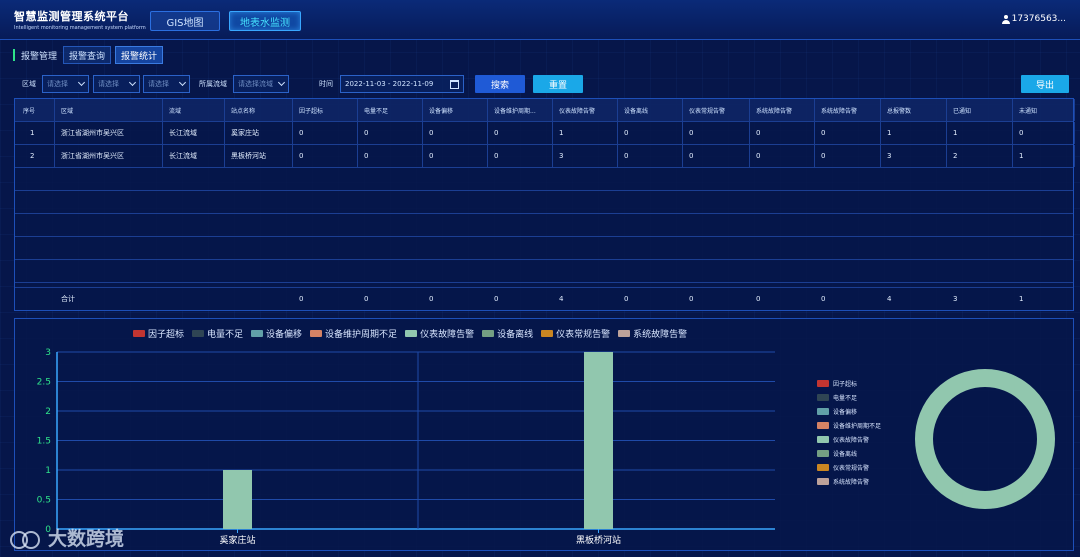  I want to click on region-select-3-text: 请选择, so click(158, 84).